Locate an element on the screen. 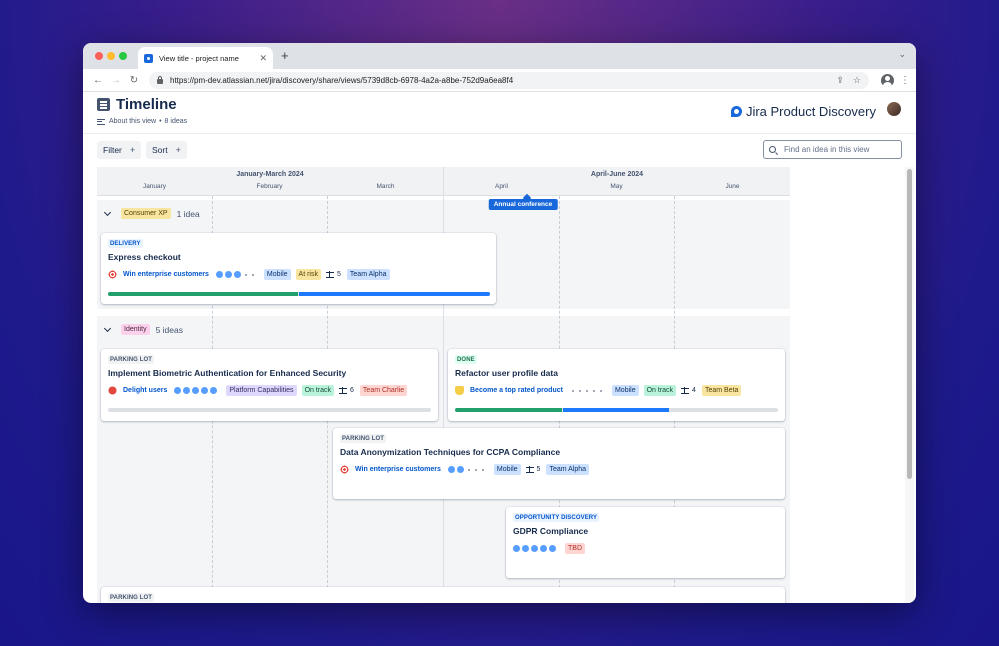 Image resolution: width=999 pixels, height=646 pixels. reload-icon: ↻ is located at coordinates (134, 80).